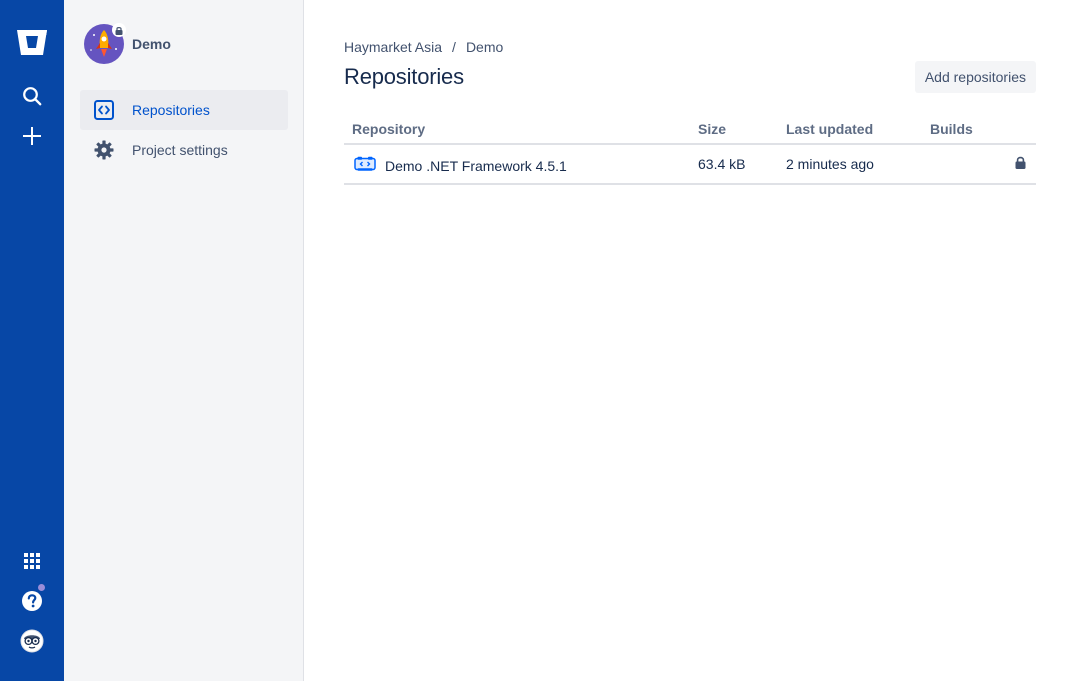 This screenshot has height=681, width=1076. I want to click on sidebar-item-project-settings: Project settings, so click(184, 150).